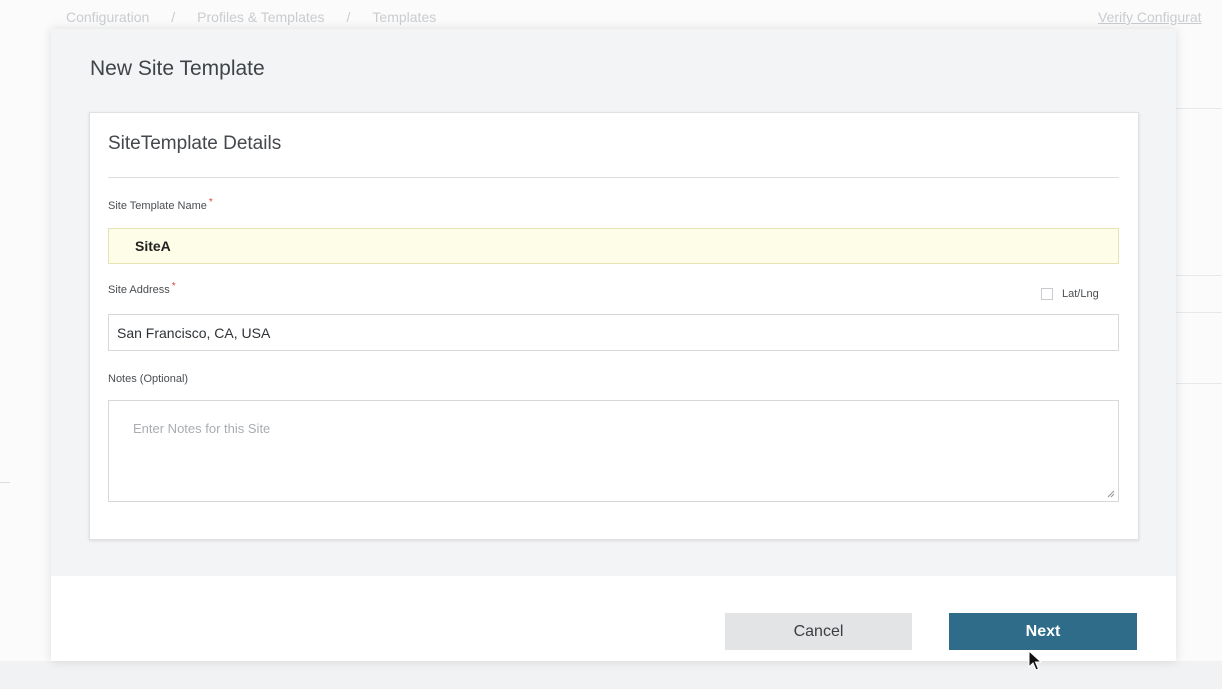 The width and height of the screenshot is (1222, 689). I want to click on resize-grip-icon, so click(1111, 494).